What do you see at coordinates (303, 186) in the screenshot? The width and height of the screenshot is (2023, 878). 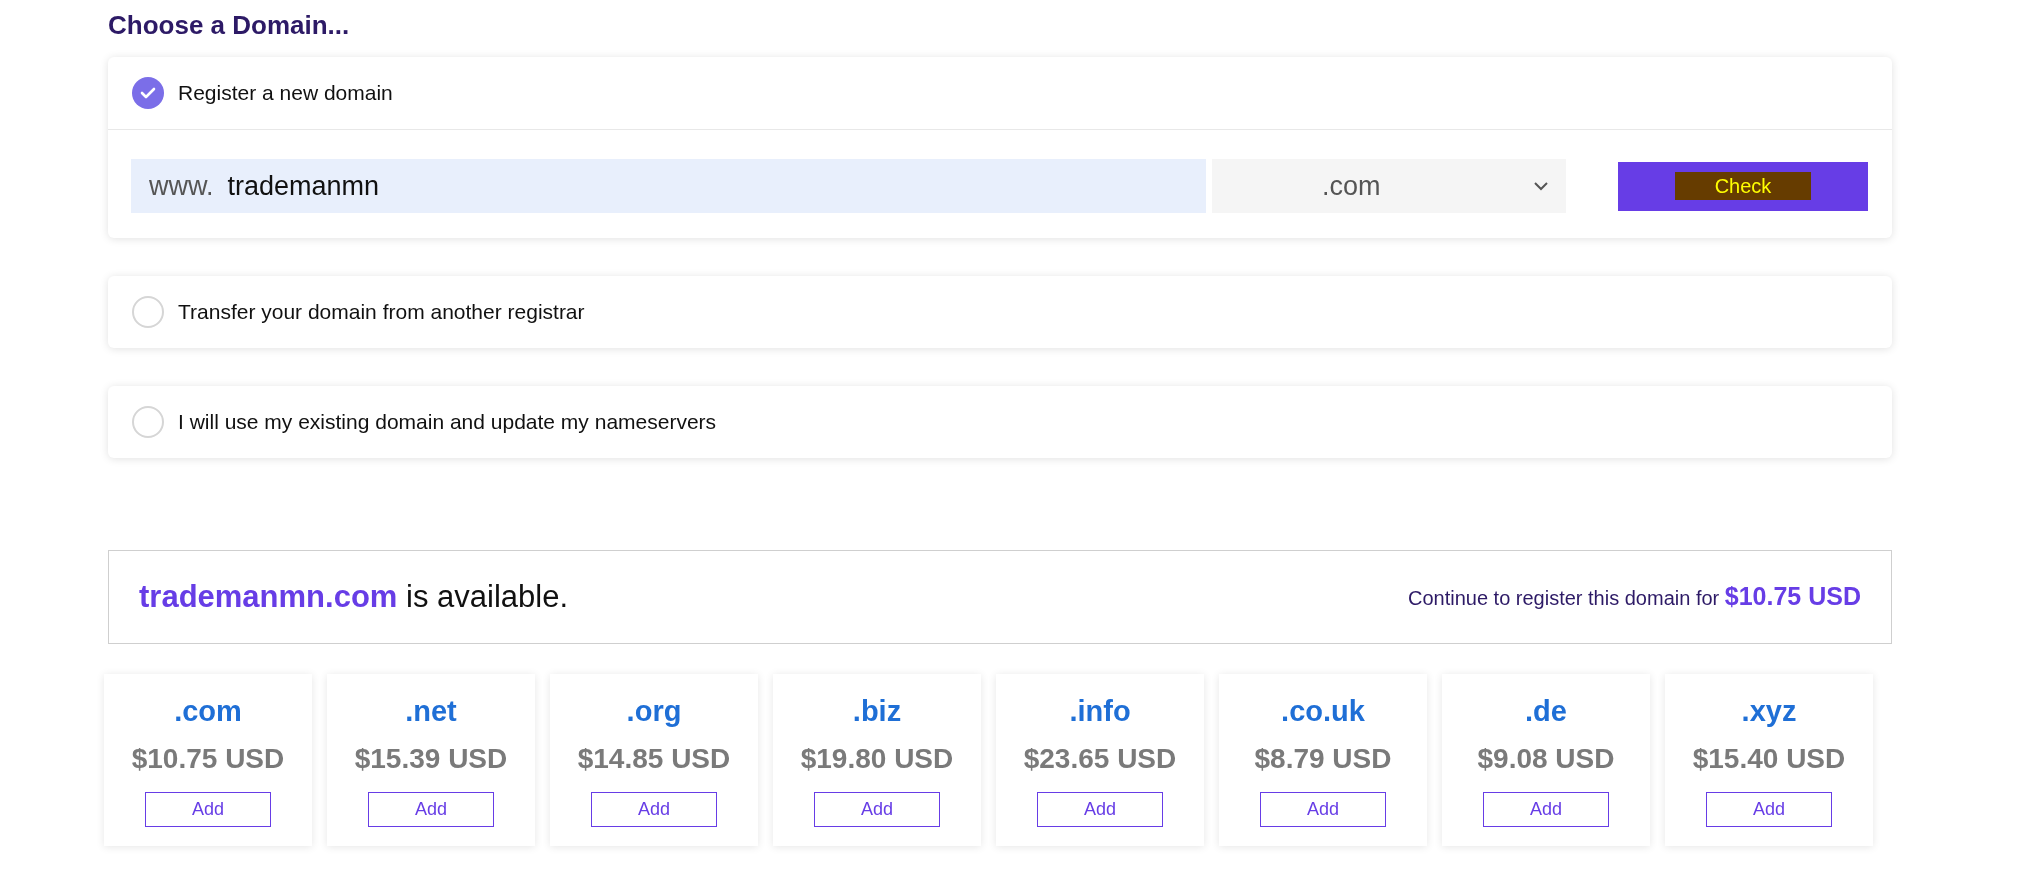 I see `domain-value: trademanmn` at bounding box center [303, 186].